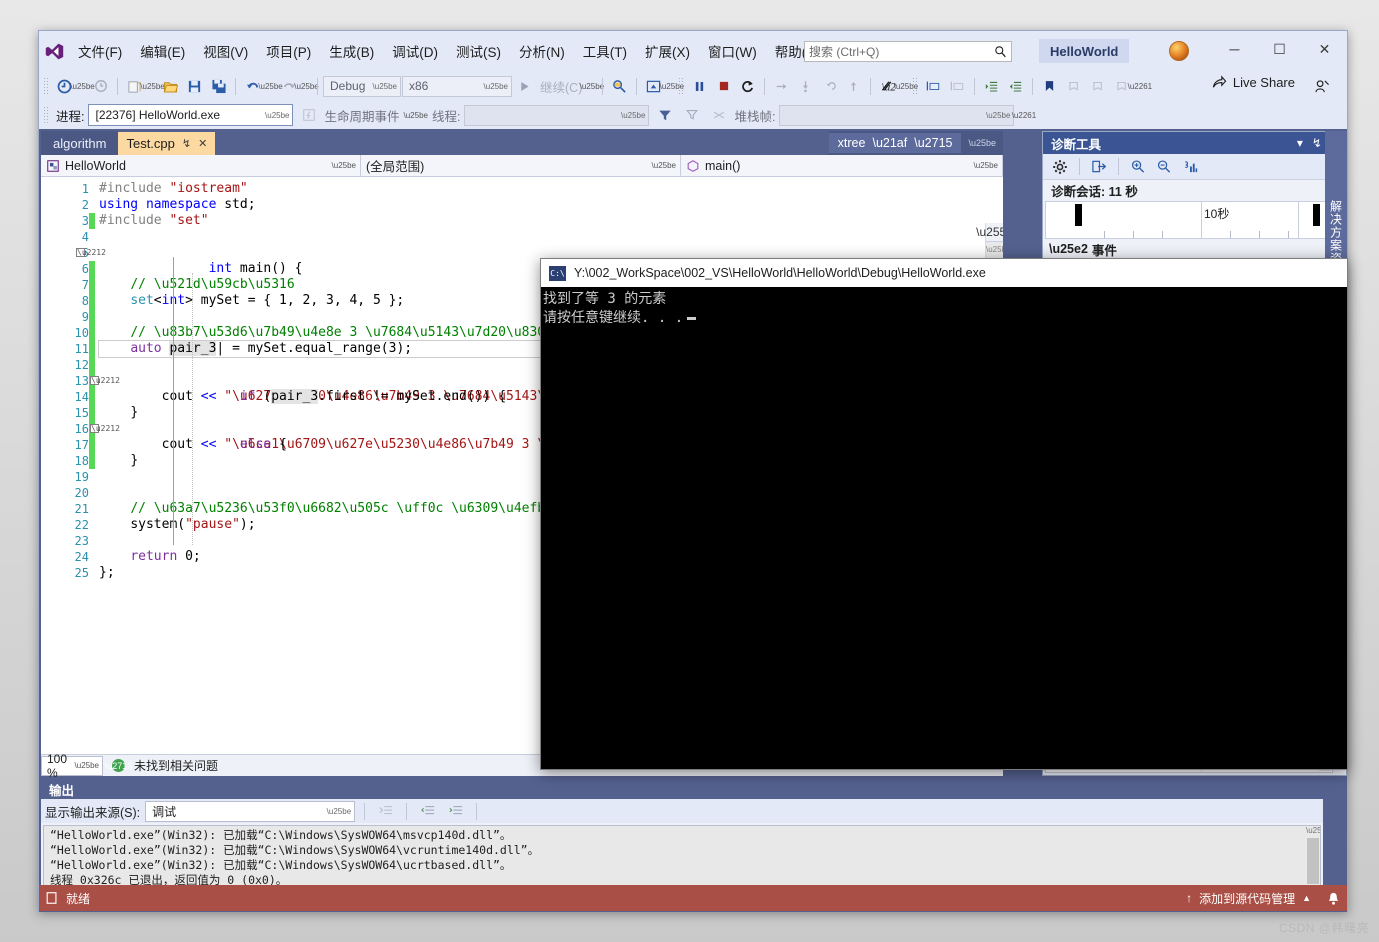 The height and width of the screenshot is (942, 1379). I want to click on toolbar-overflow-icon: \u2261, so click(1140, 86).